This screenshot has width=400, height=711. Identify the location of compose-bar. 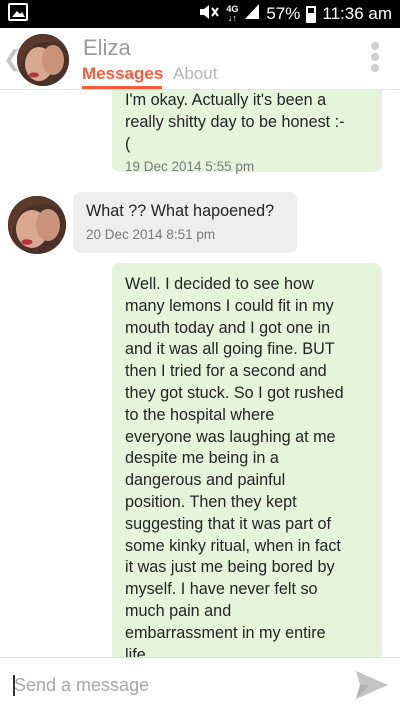
(200, 684).